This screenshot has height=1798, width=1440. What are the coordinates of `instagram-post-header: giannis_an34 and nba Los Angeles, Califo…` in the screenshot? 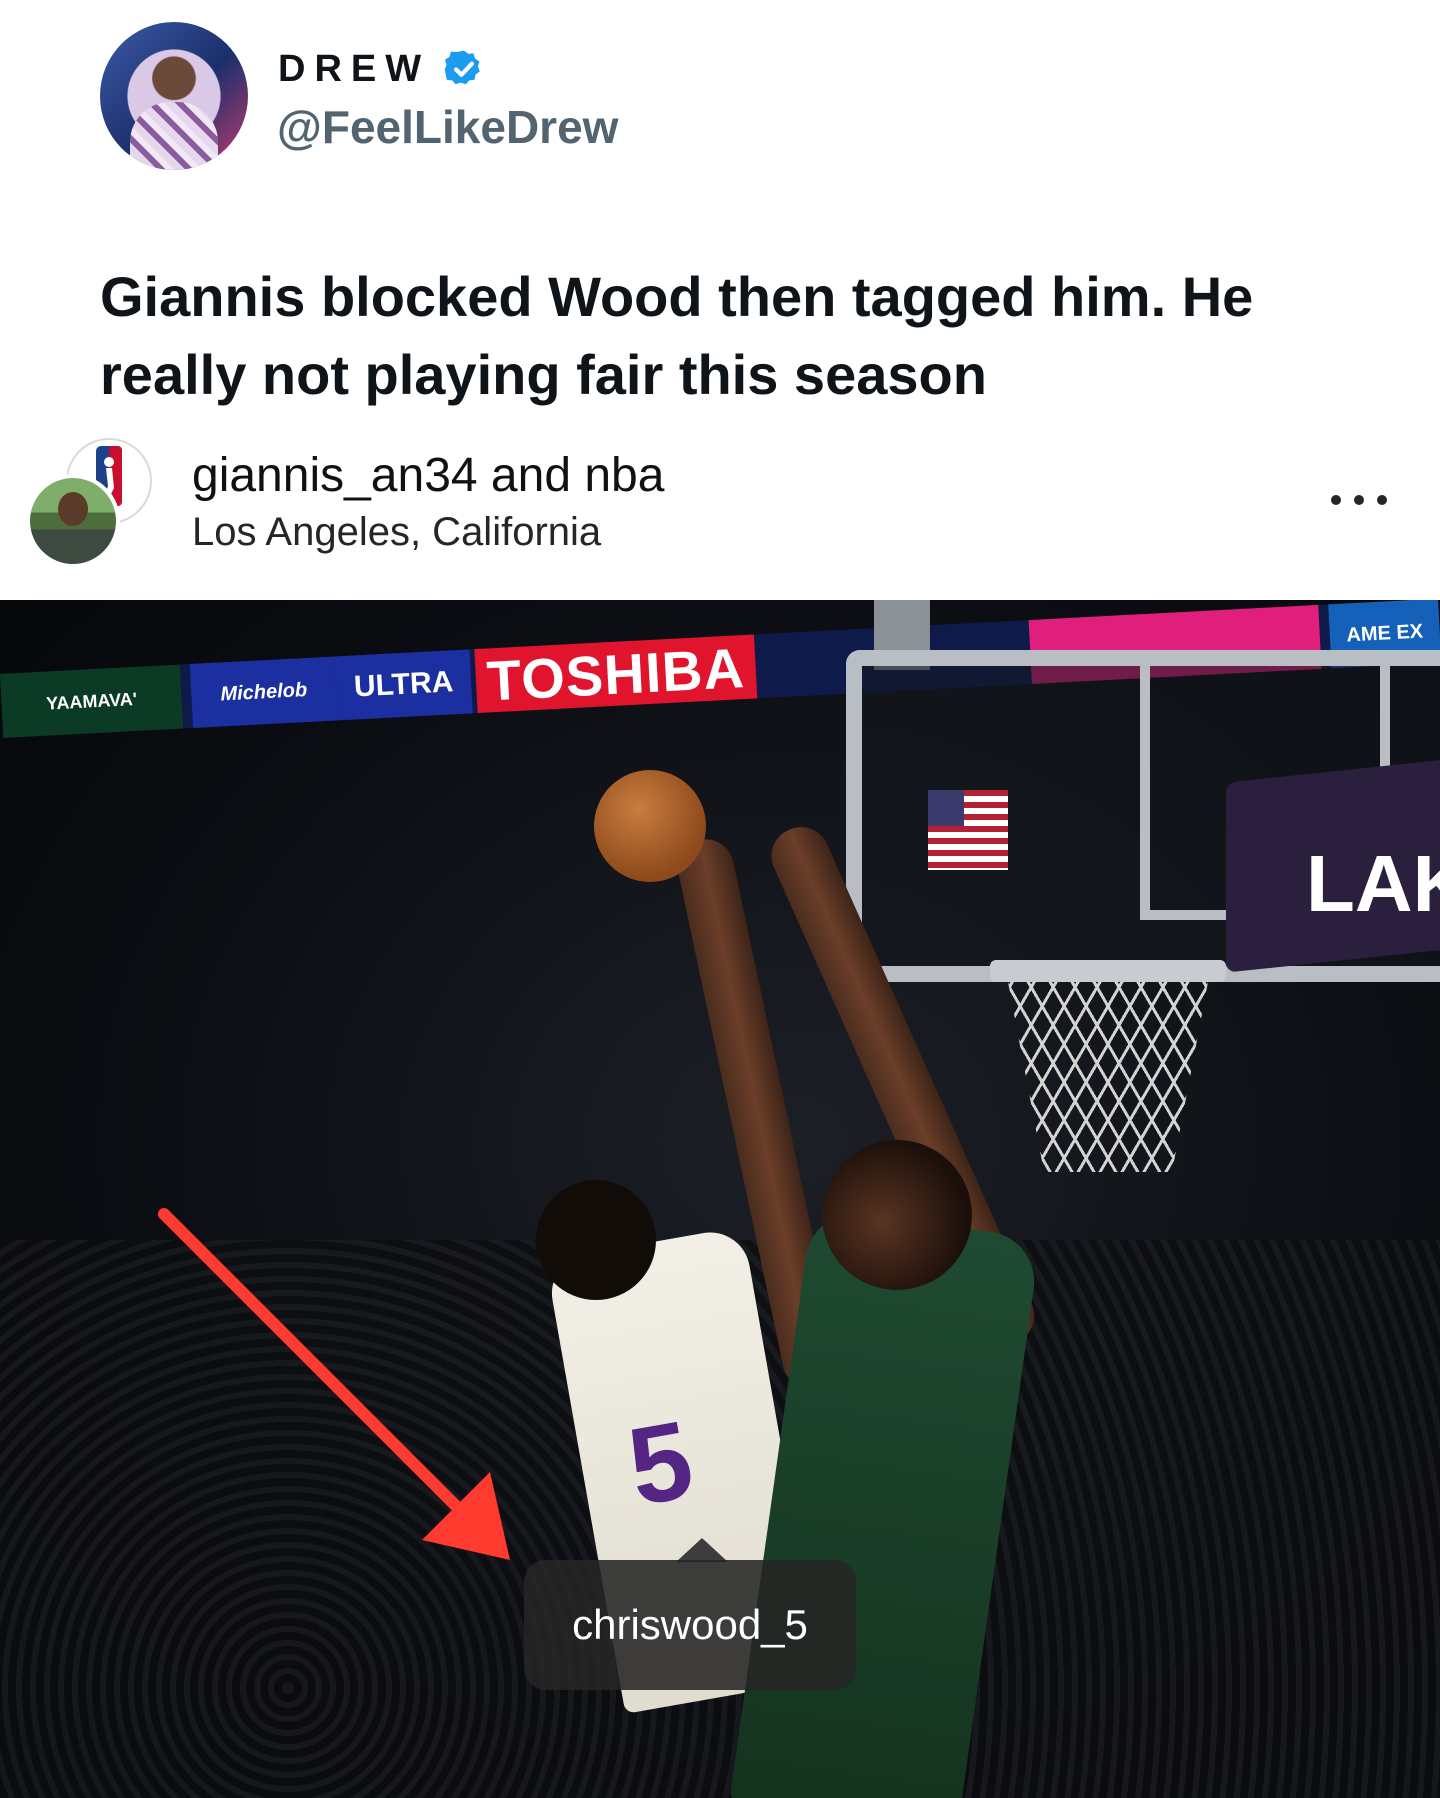 It's located at (720, 515).